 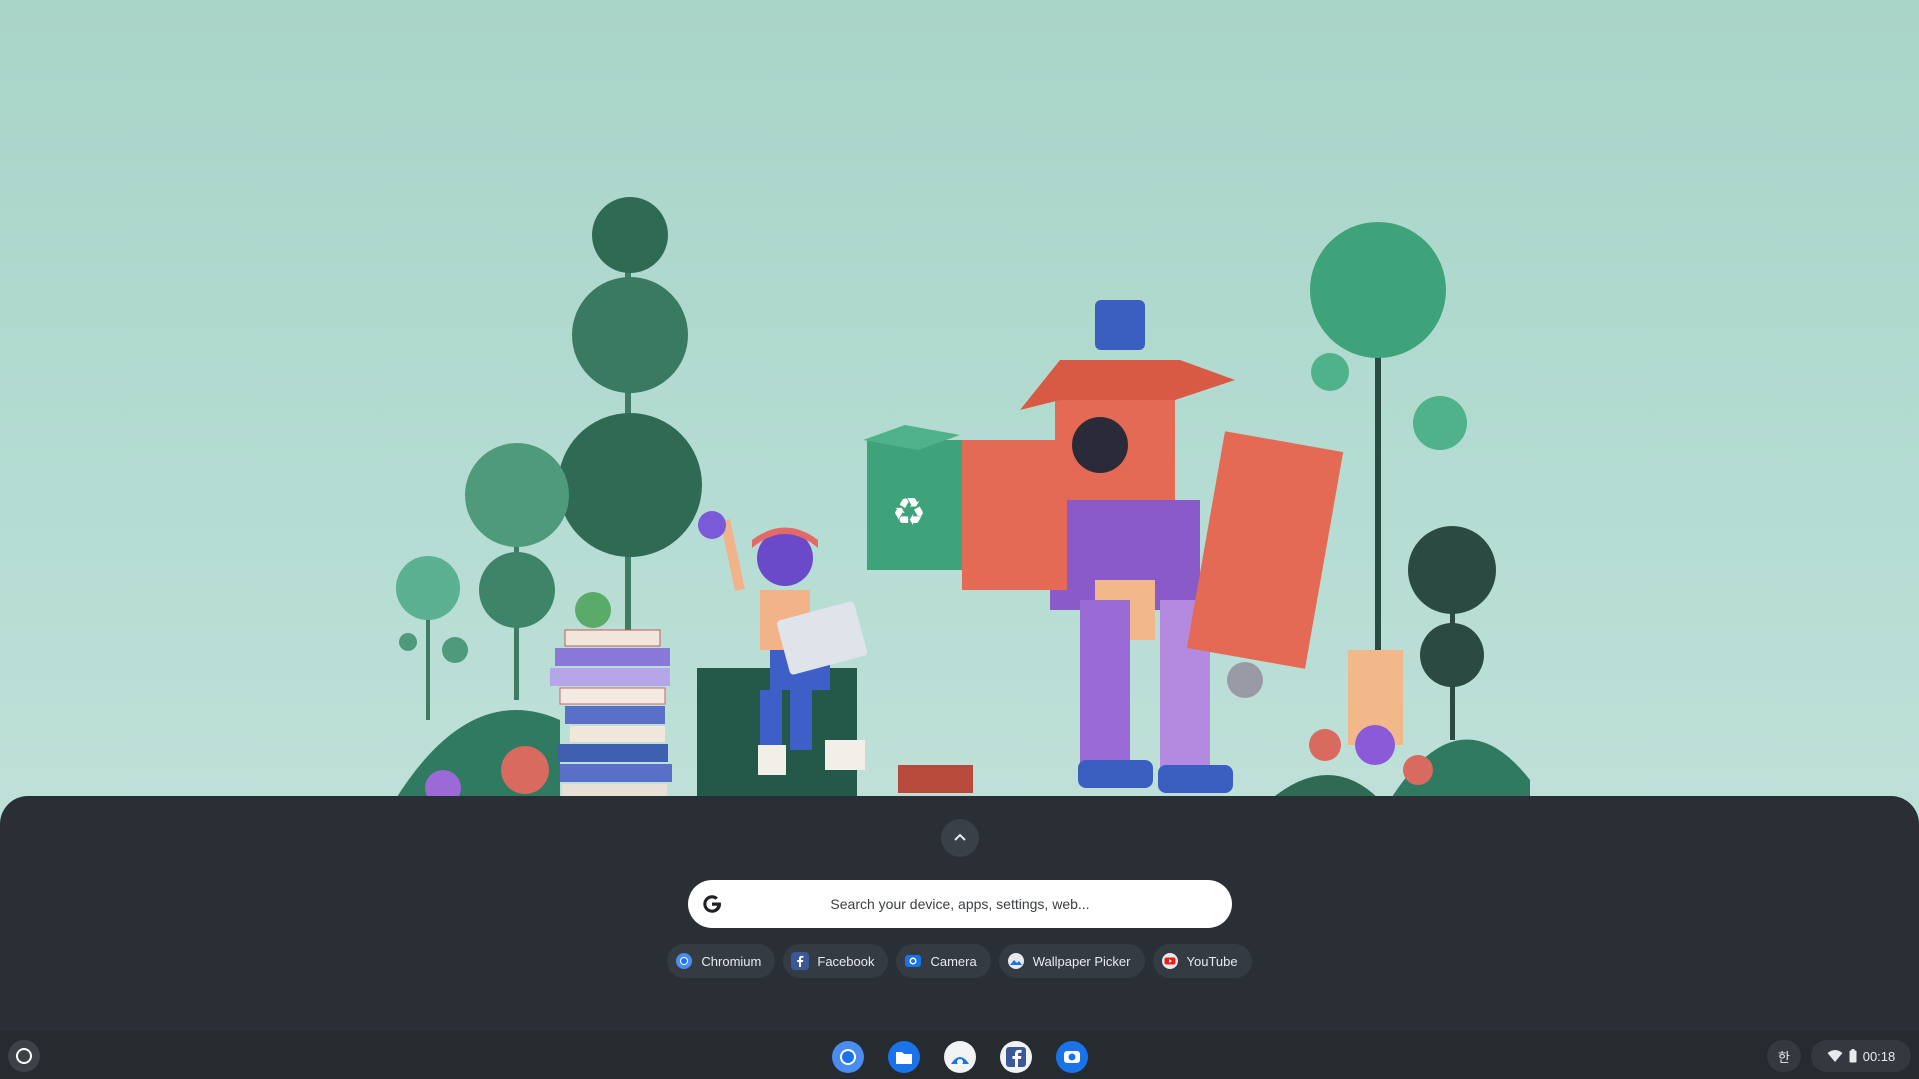 I want to click on robot-figure: ♻, so click(x=1103, y=546).